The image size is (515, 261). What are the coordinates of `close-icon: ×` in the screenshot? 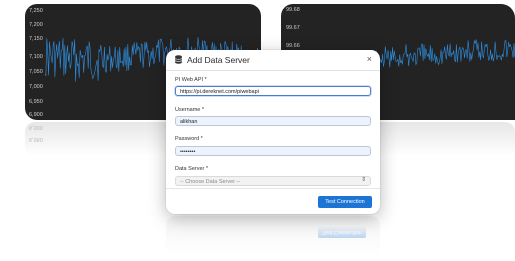 It's located at (369, 59).